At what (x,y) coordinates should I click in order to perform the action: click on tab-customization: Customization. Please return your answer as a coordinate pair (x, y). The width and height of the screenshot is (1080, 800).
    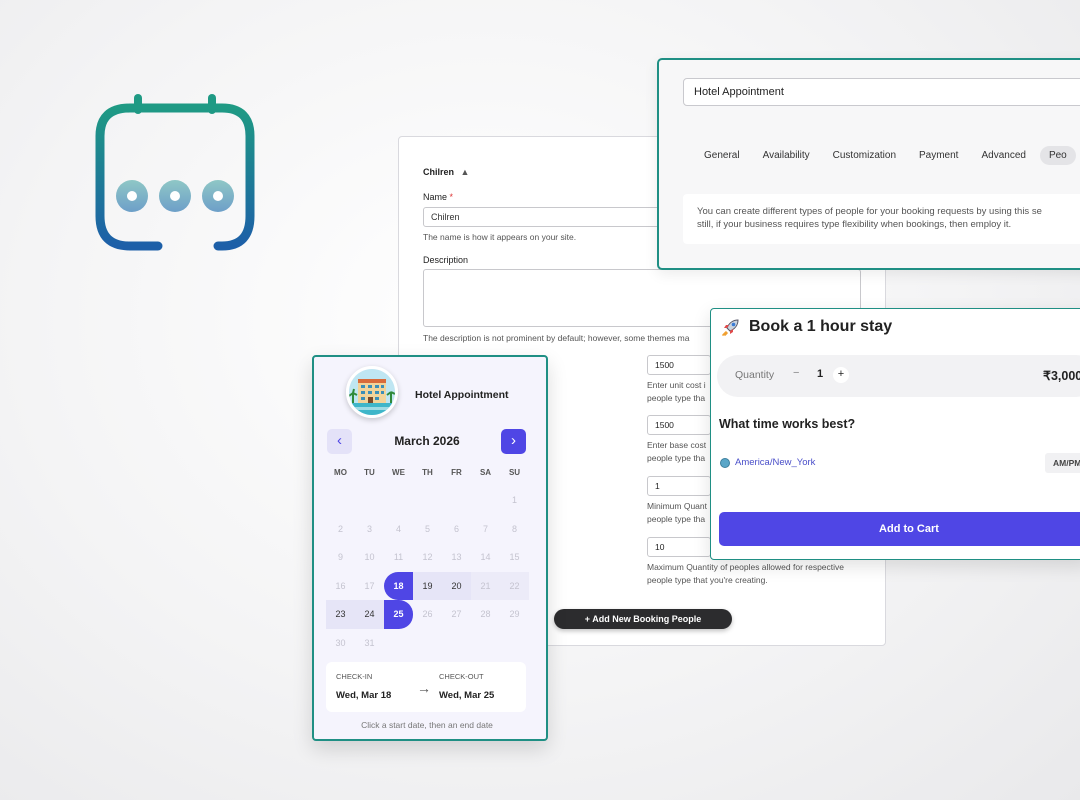
    Looking at the image, I should click on (864, 155).